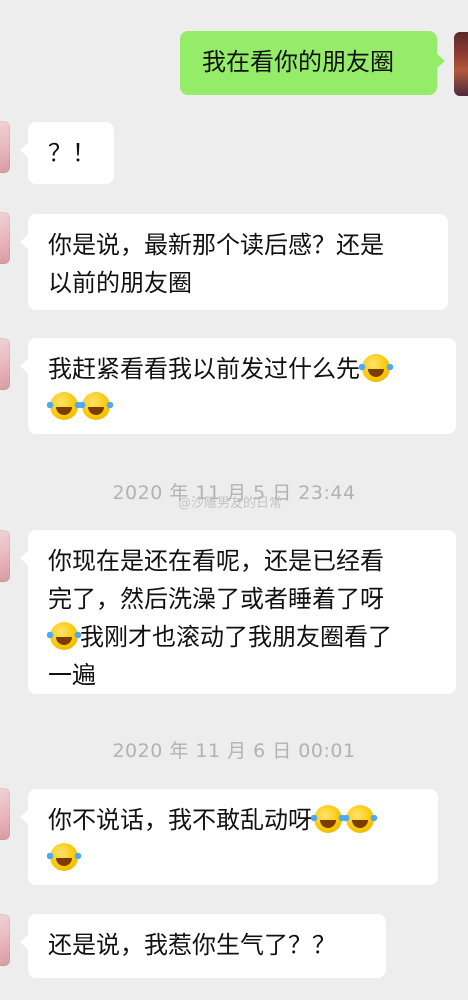 The image size is (468, 1000). What do you see at coordinates (204, 369) in the screenshot?
I see `message-text: 我赶紧看看我以前发过什么先` at bounding box center [204, 369].